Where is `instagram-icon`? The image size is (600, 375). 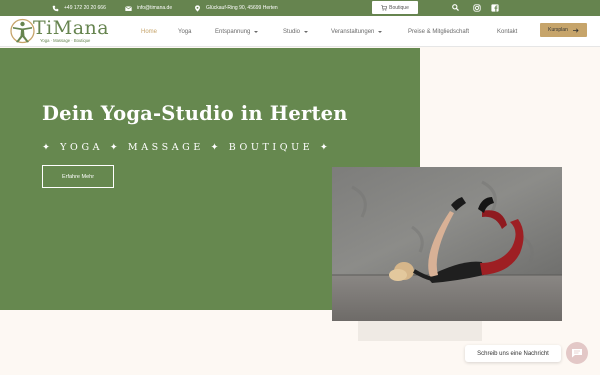 instagram-icon is located at coordinates (476, 7).